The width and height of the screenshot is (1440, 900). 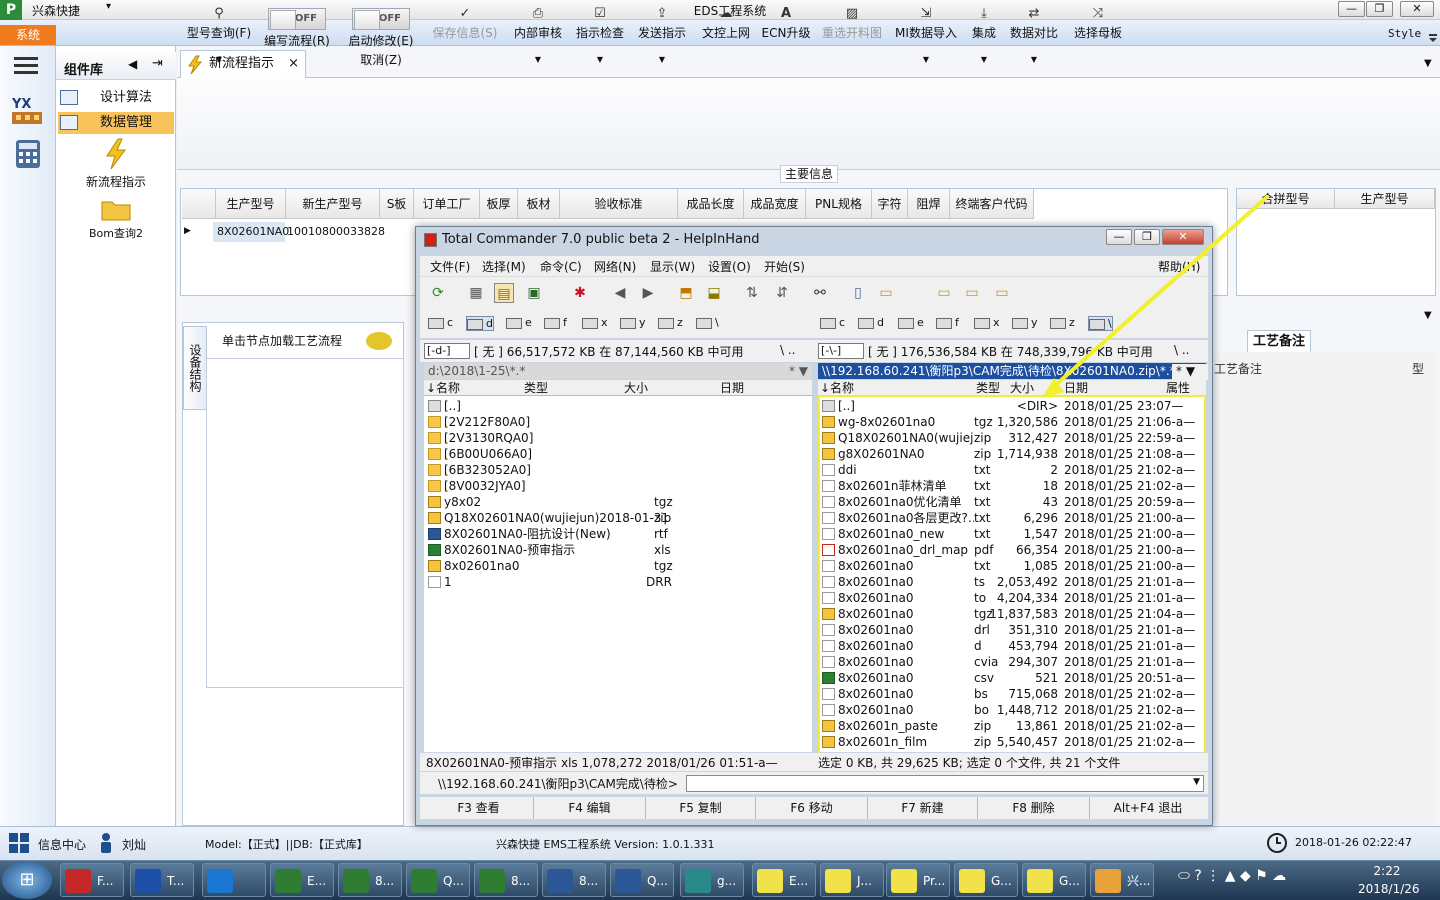 I want to click on left-file-row: [2V212F80A0], so click(x=618, y=422).